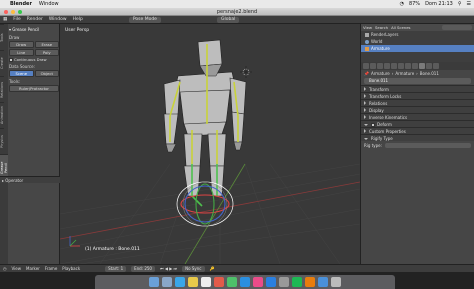 The height and width of the screenshot is (289, 474). What do you see at coordinates (237, 12) in the screenshot?
I see `window-title: persnaje2.blend` at bounding box center [237, 12].